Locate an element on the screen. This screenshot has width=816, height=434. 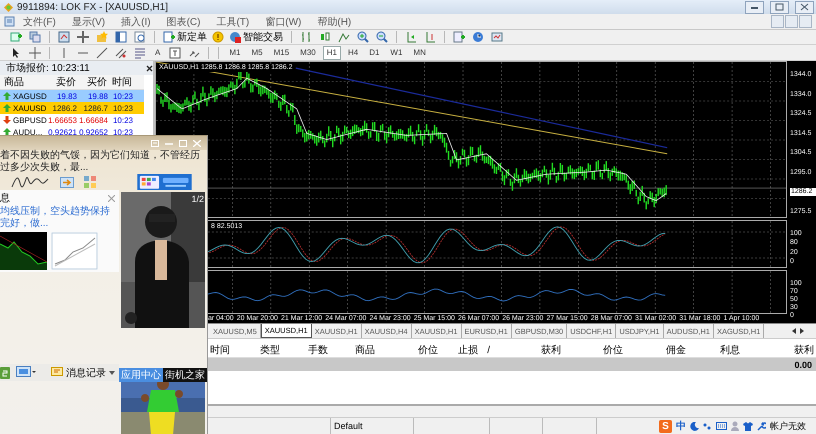
minimize-button is located at coordinates (754, 7).